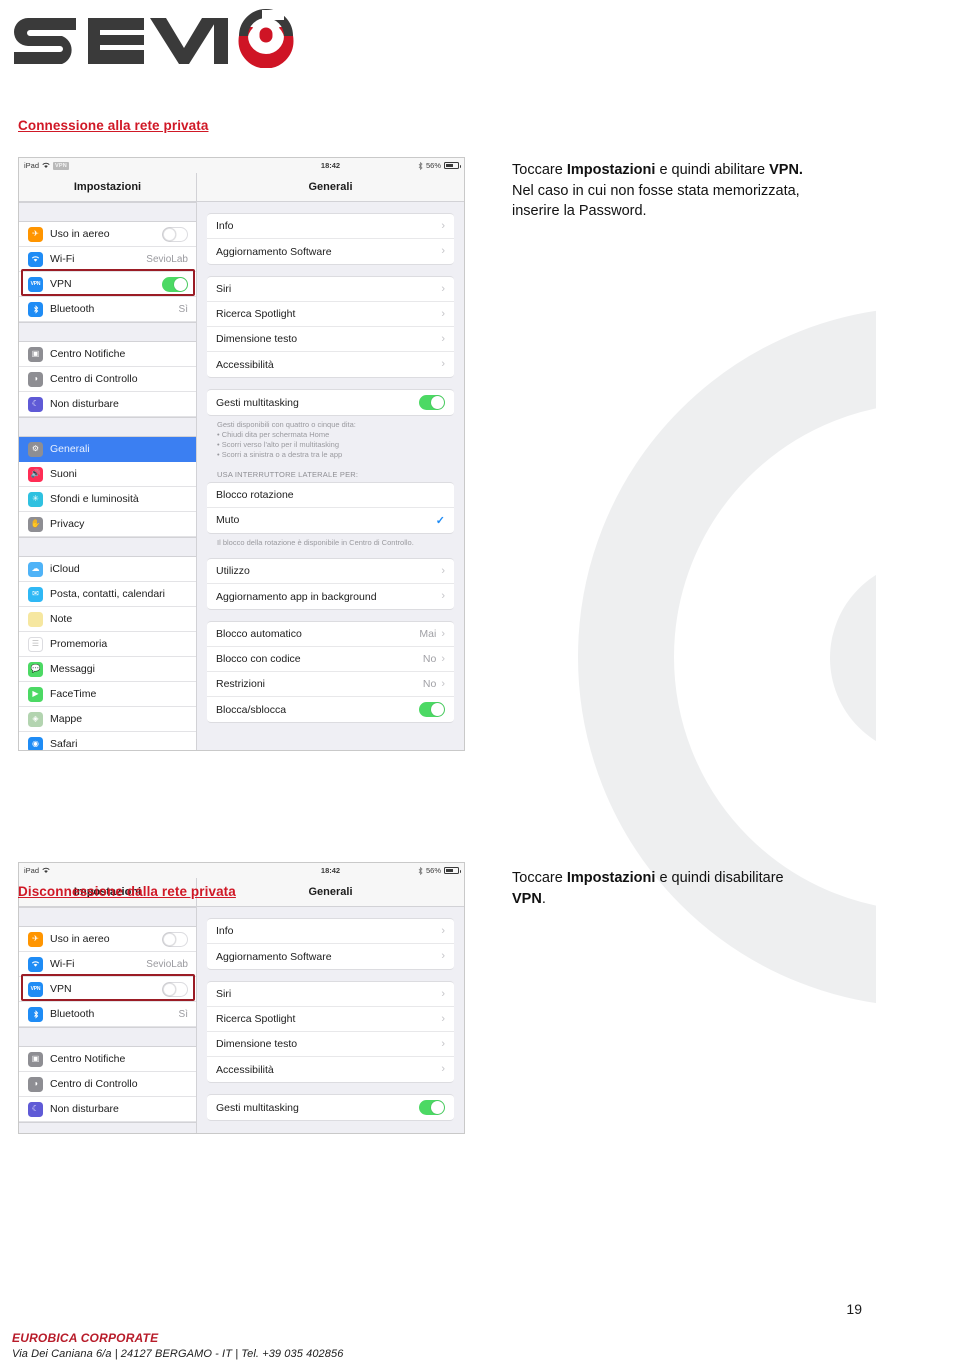 Image resolution: width=960 pixels, height=1372 pixels. I want to click on row-value: No, so click(429, 659).